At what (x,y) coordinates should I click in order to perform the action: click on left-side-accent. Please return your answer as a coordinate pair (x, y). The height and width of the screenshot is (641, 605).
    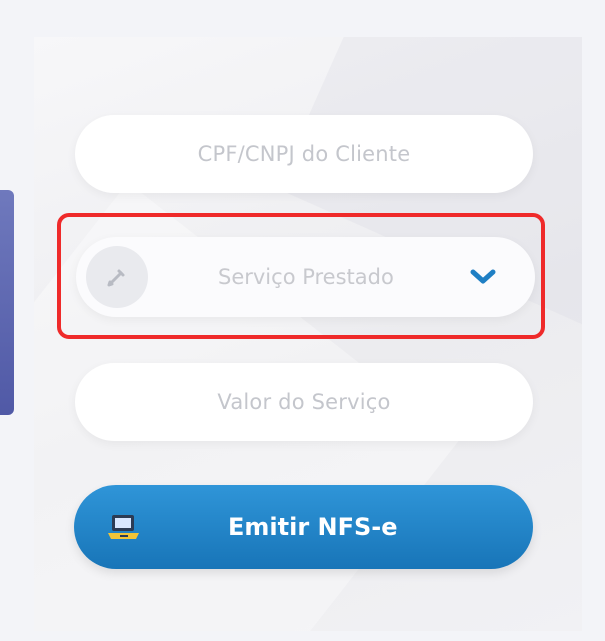
    Looking at the image, I should click on (7, 302).